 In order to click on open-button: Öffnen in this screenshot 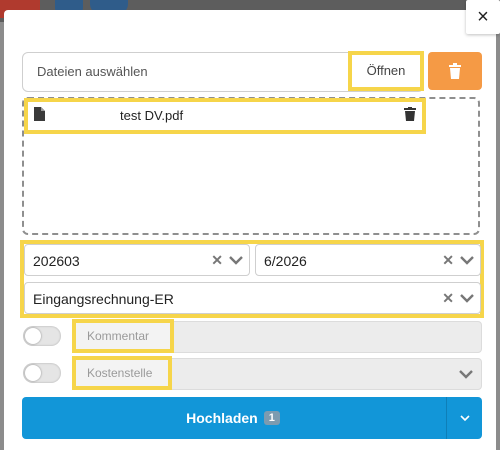, I will do `click(386, 71)`.